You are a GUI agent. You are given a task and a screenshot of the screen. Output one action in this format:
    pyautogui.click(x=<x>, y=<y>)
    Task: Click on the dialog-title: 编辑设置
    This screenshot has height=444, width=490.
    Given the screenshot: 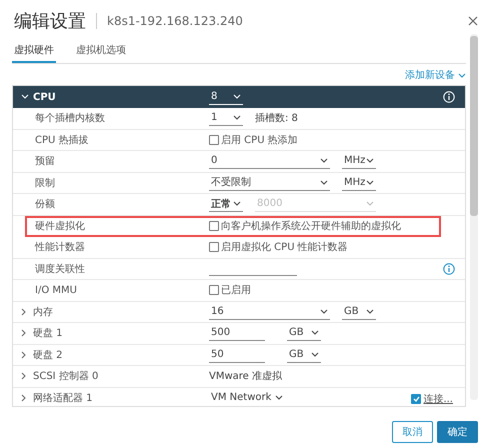 What is the action you would take?
    pyautogui.click(x=50, y=21)
    